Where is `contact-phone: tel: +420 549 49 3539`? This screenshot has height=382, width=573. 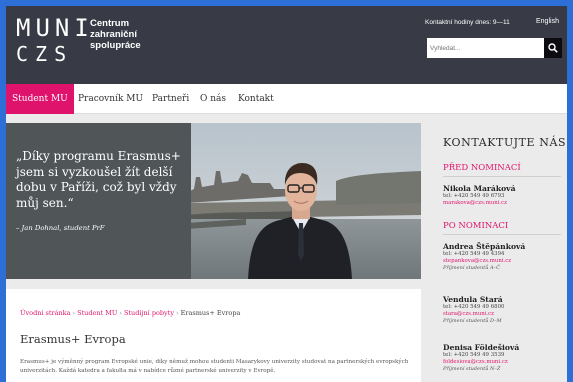
contact-phone: tel: +420 549 49 3539 is located at coordinates (503, 355).